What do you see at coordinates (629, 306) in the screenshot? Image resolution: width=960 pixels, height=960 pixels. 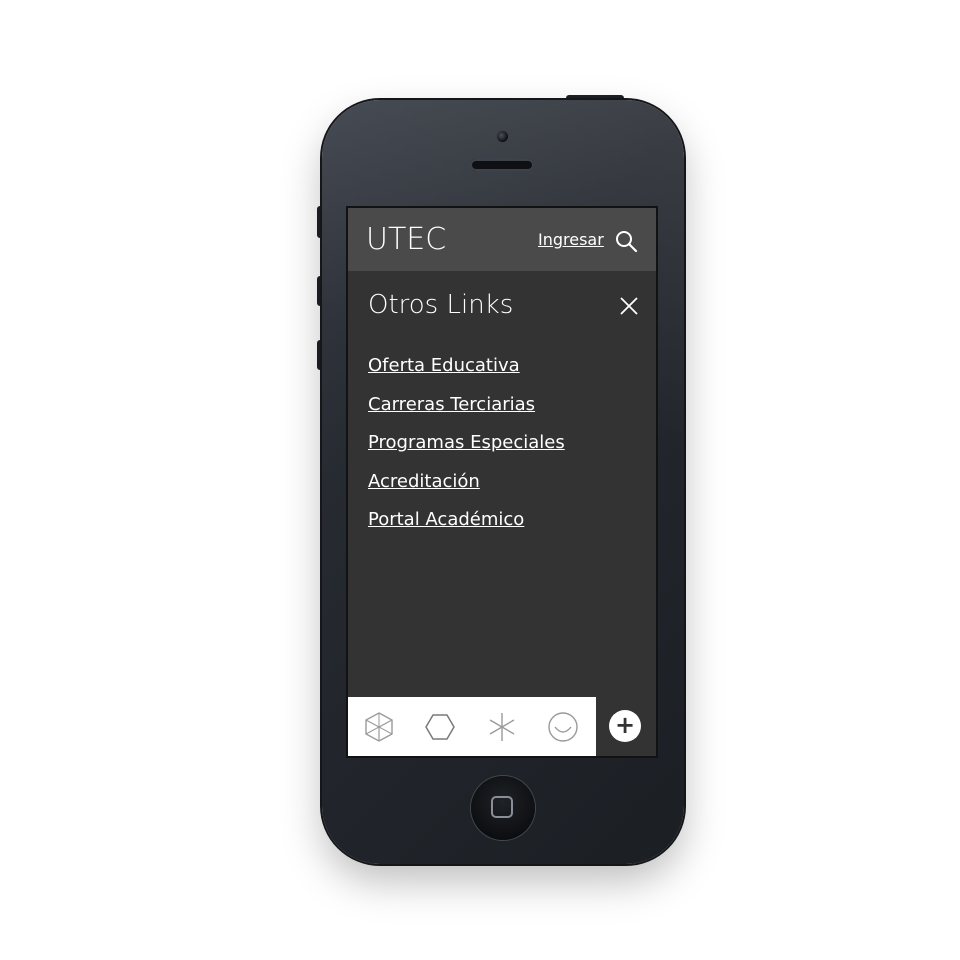 I see `close-icon` at bounding box center [629, 306].